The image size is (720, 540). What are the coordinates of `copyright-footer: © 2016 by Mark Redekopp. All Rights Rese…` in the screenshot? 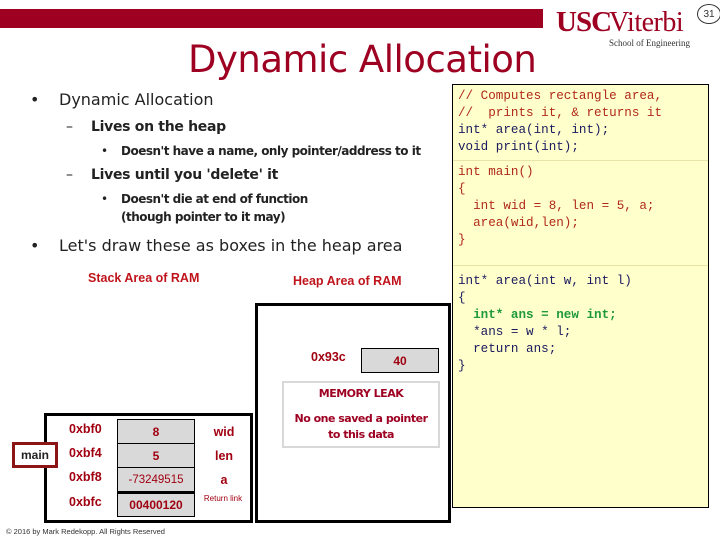 It's located at (85, 531).